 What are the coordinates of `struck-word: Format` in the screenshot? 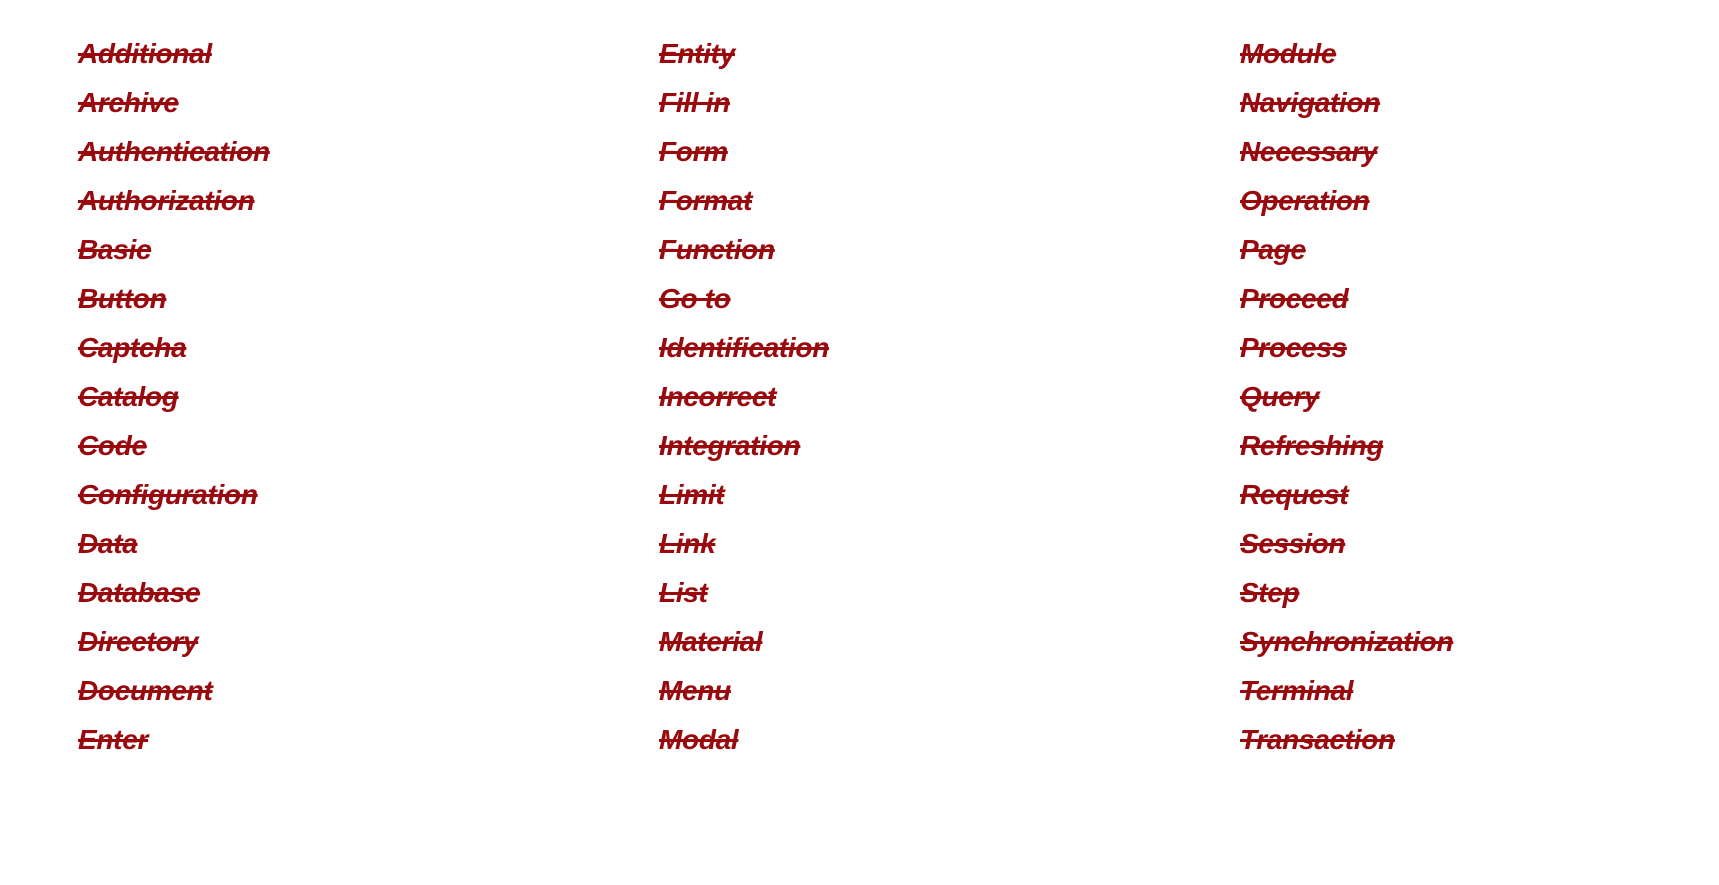 It's located at (706, 200).